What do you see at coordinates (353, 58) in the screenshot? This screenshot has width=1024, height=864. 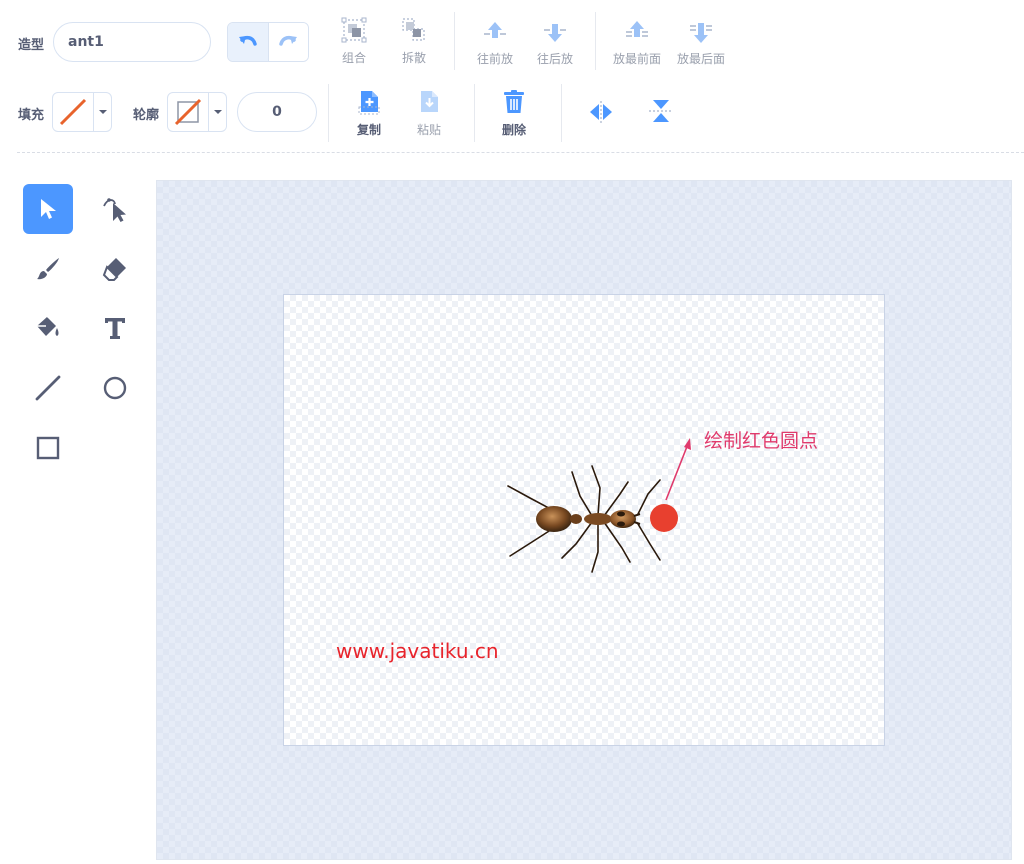 I see `group-label: 组合` at bounding box center [353, 58].